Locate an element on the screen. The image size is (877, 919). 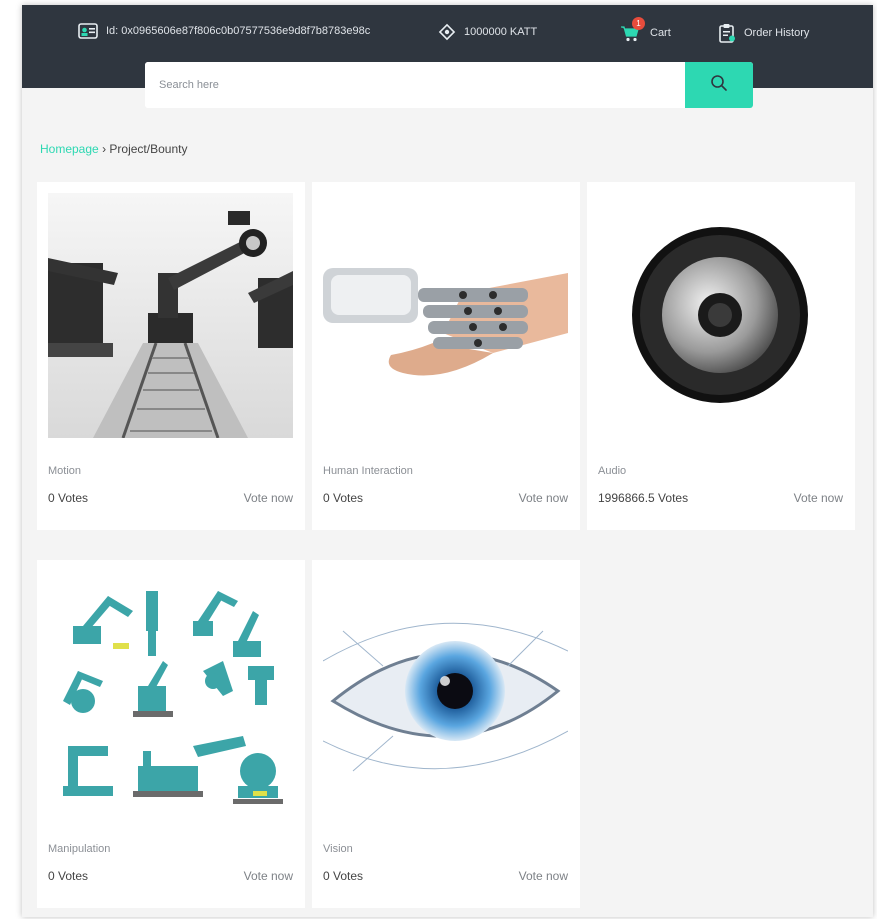
project-card-vision: Vision 0 Votes Vote now is located at coordinates (446, 734).